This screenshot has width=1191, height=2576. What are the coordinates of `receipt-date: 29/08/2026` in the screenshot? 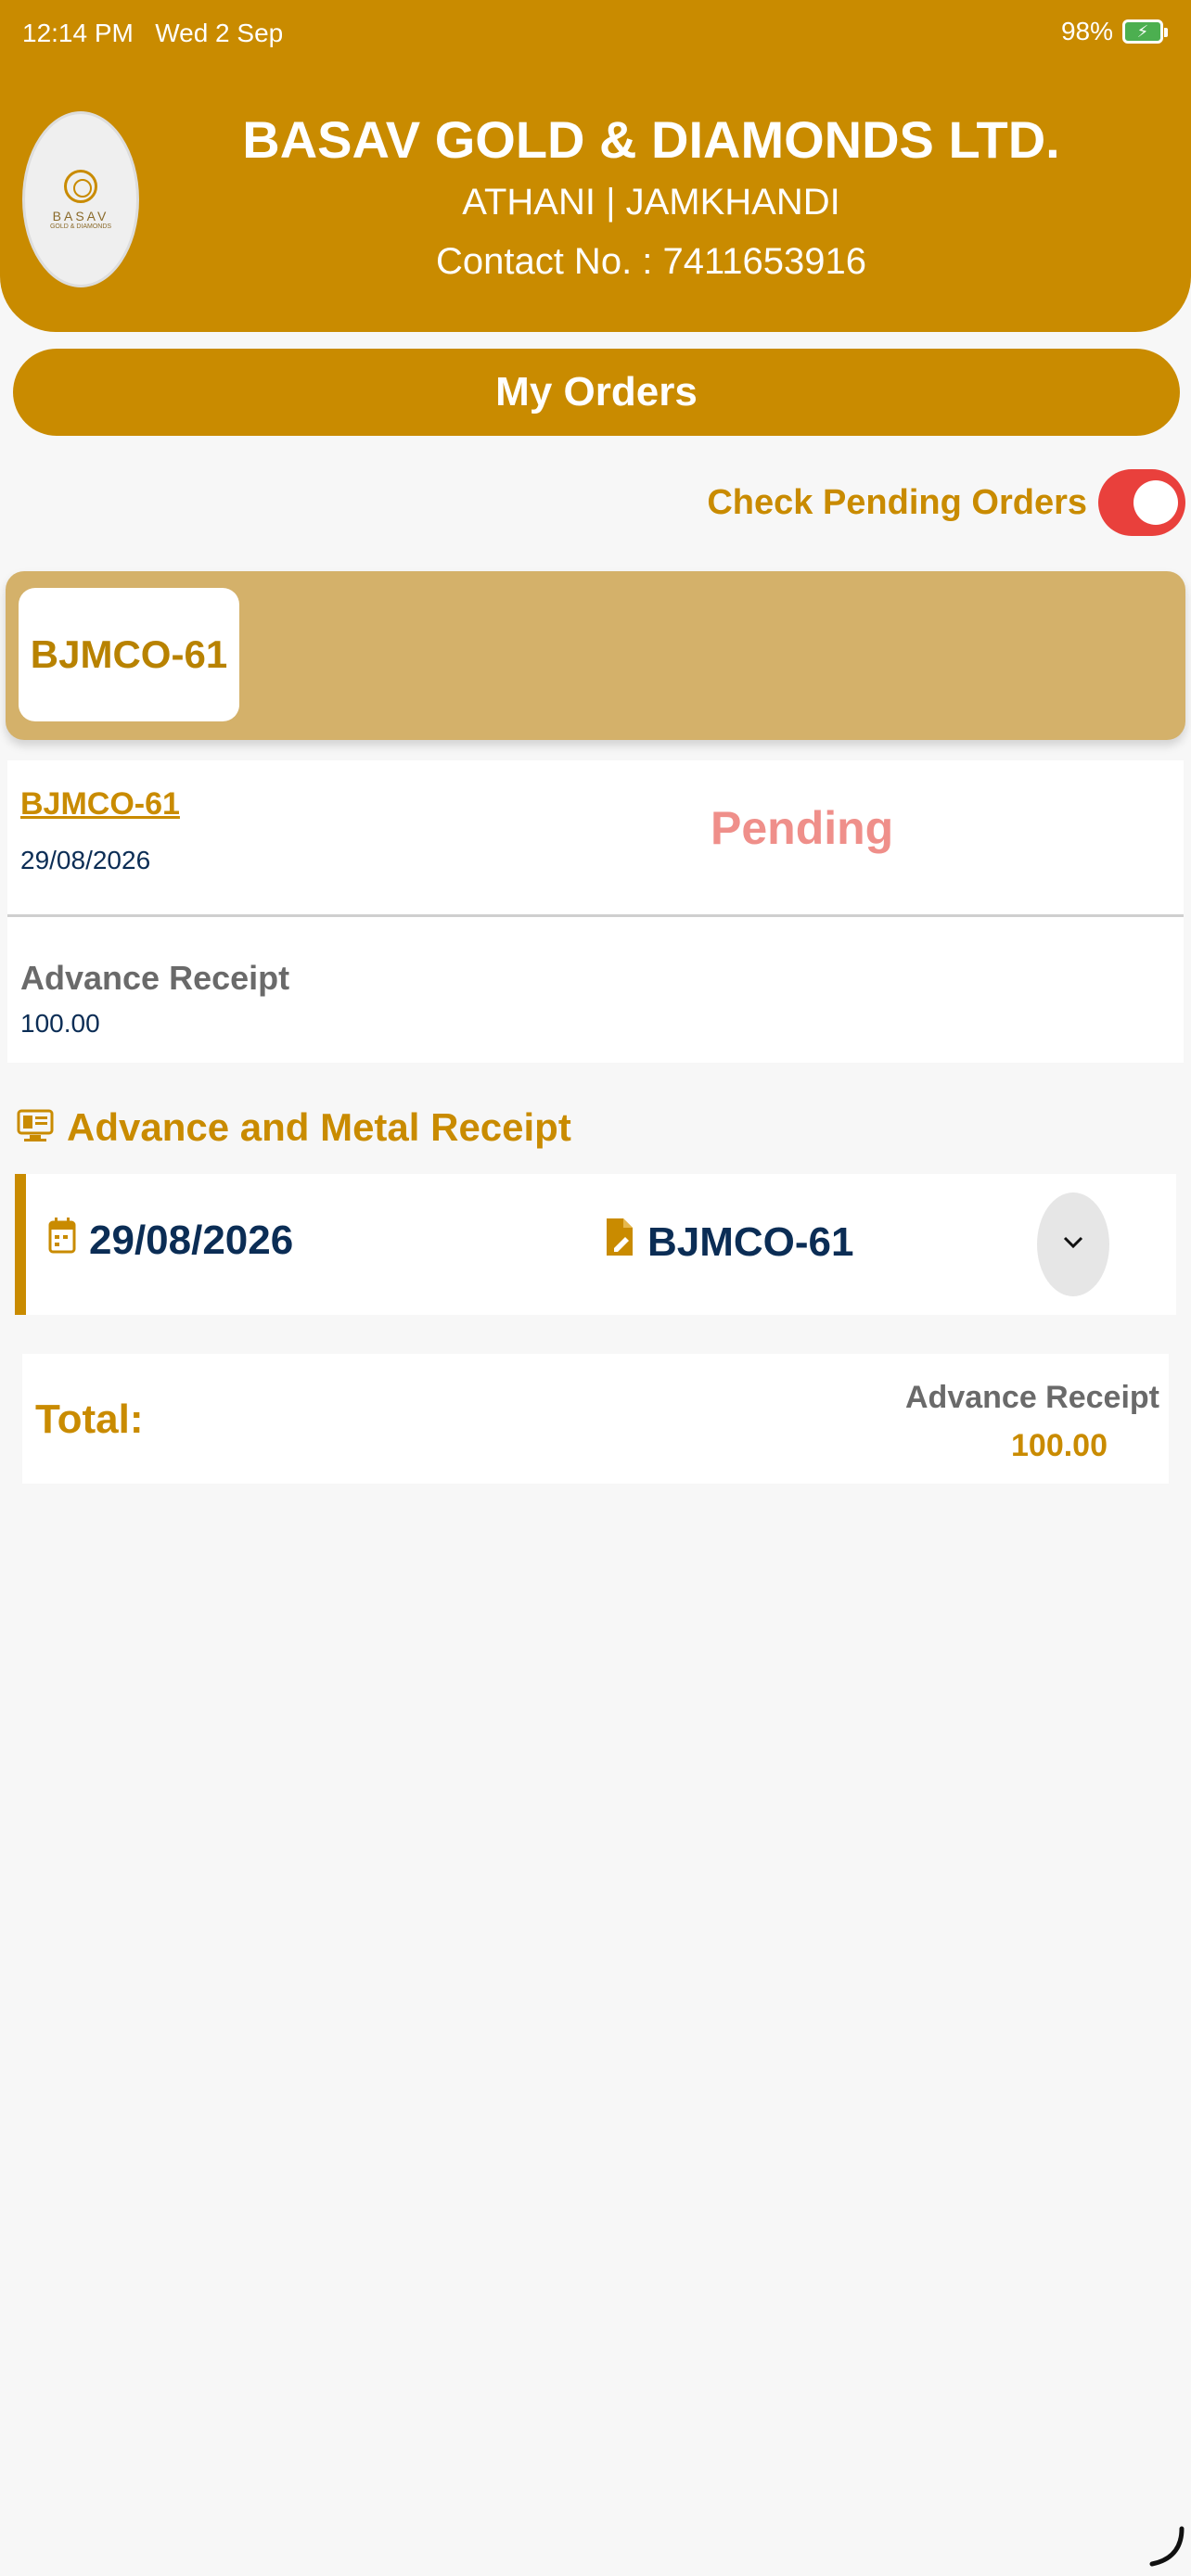 It's located at (170, 1240).